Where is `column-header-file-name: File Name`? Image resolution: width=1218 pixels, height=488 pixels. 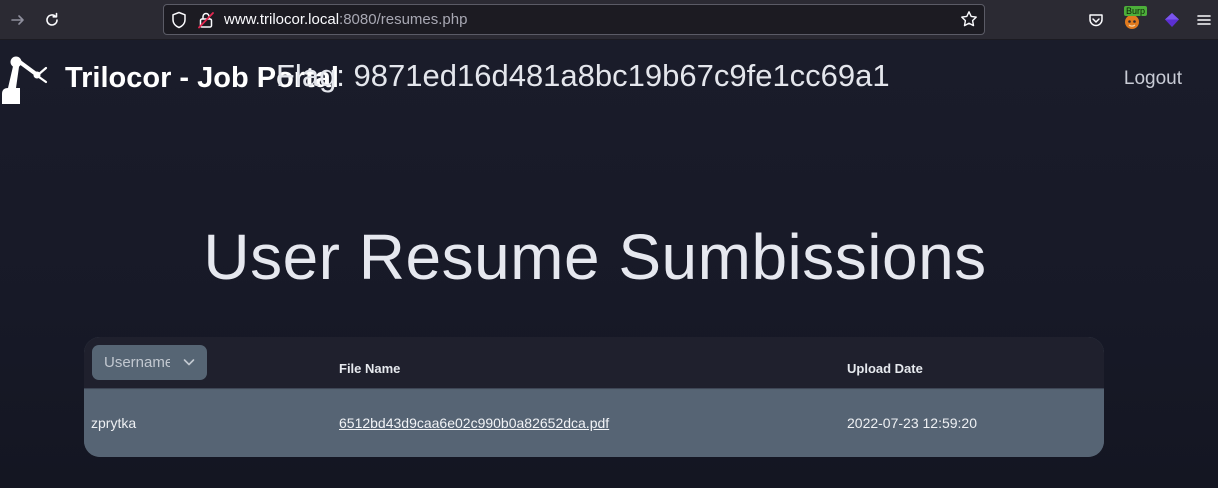 column-header-file-name: File Name is located at coordinates (370, 368).